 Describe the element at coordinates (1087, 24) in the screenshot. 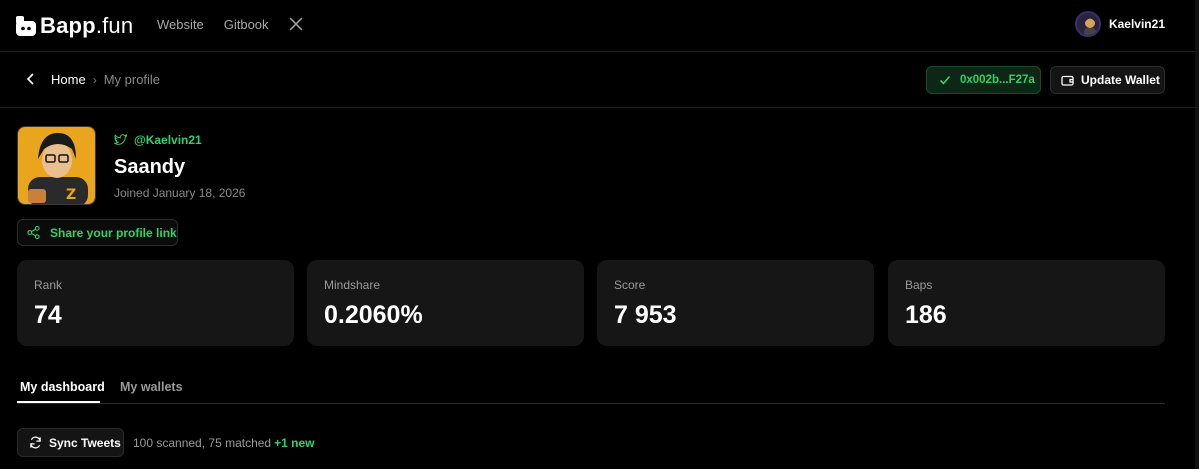

I see `avatar` at that location.